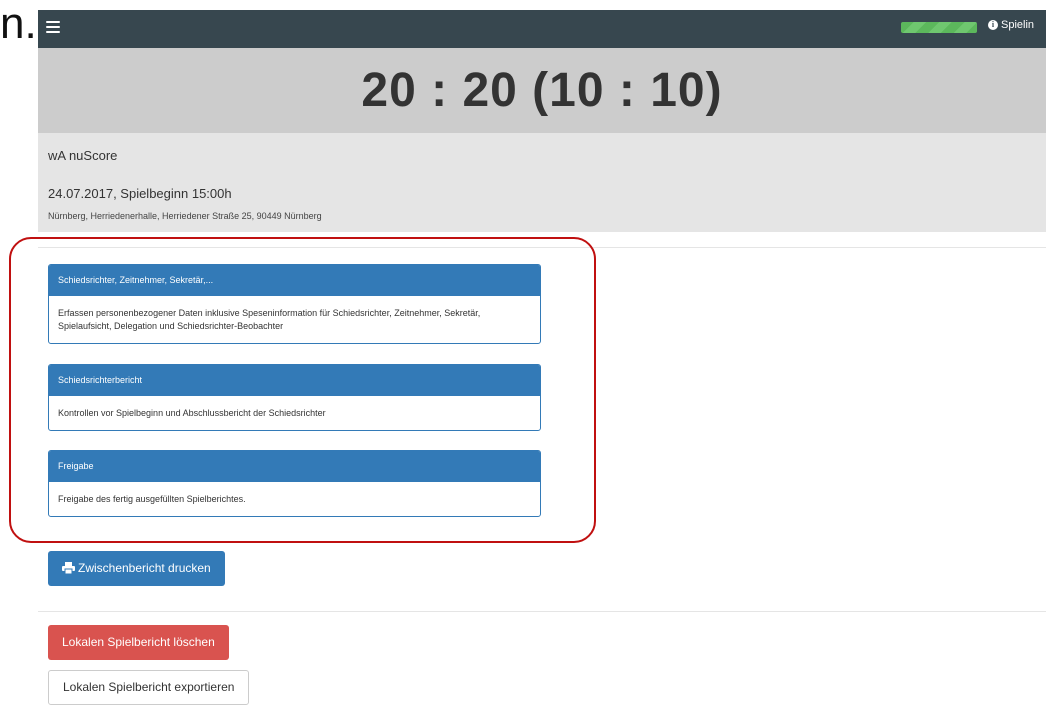  I want to click on top-navbar: i Spielin, so click(542, 29).